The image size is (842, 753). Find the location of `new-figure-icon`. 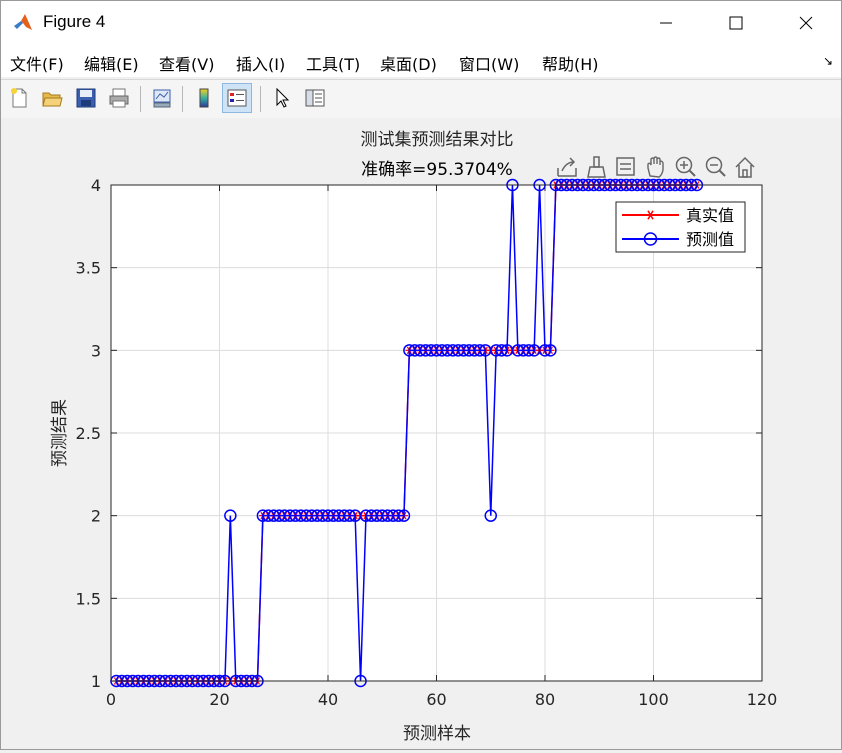

new-figure-icon is located at coordinates (19, 98).